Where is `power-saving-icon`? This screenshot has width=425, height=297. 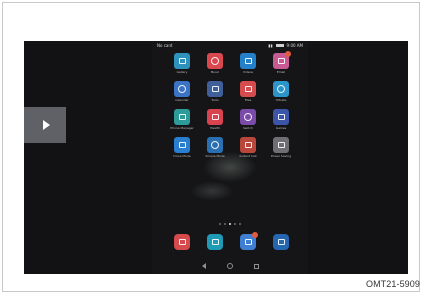
power-saving-icon is located at coordinates (281, 145).